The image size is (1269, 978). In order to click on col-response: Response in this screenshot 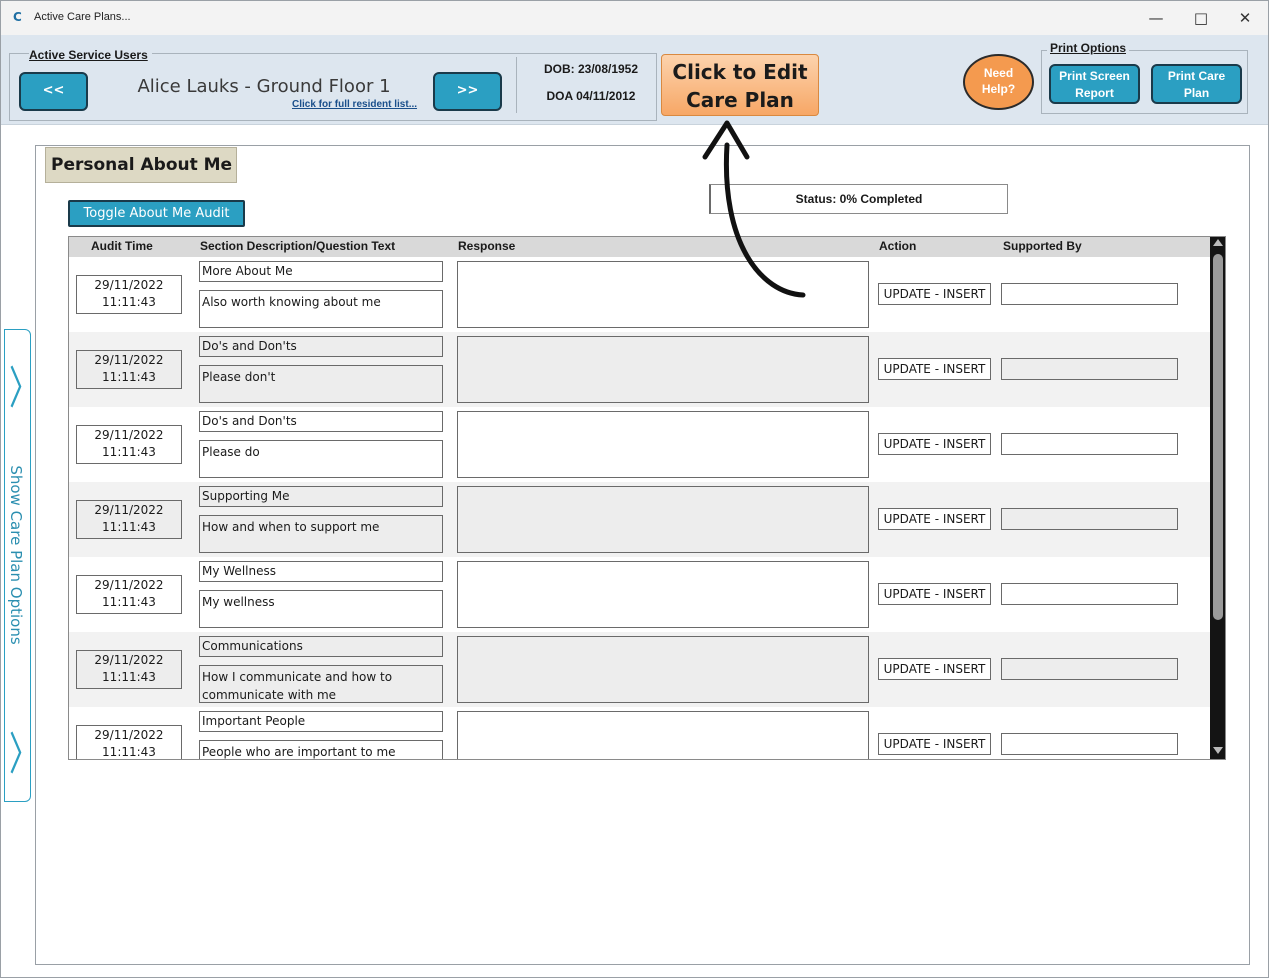, I will do `click(487, 246)`.